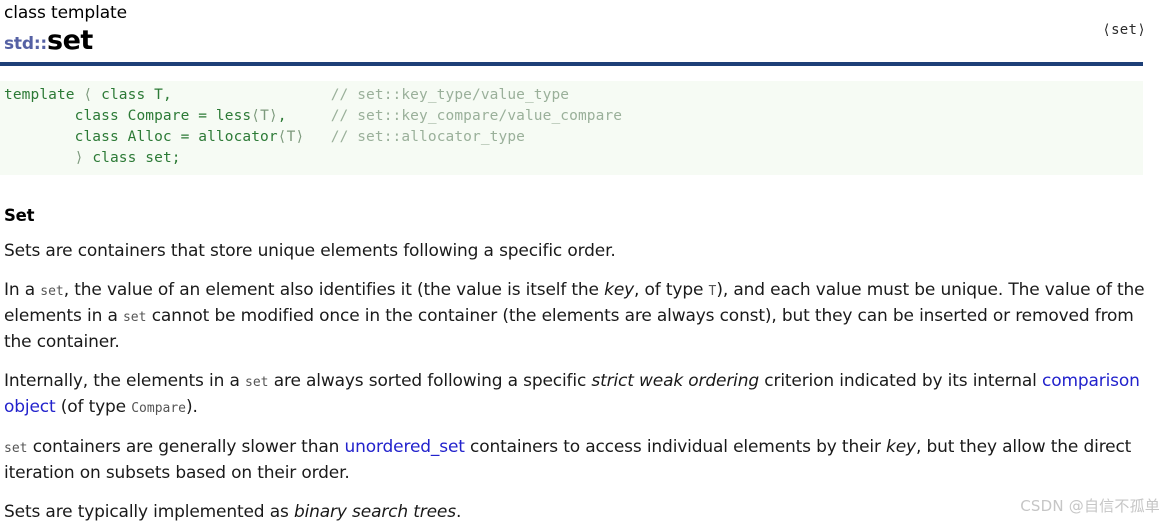 The image size is (1174, 525). I want to click on text-fragment: criterion indicated by its internal, so click(900, 381).